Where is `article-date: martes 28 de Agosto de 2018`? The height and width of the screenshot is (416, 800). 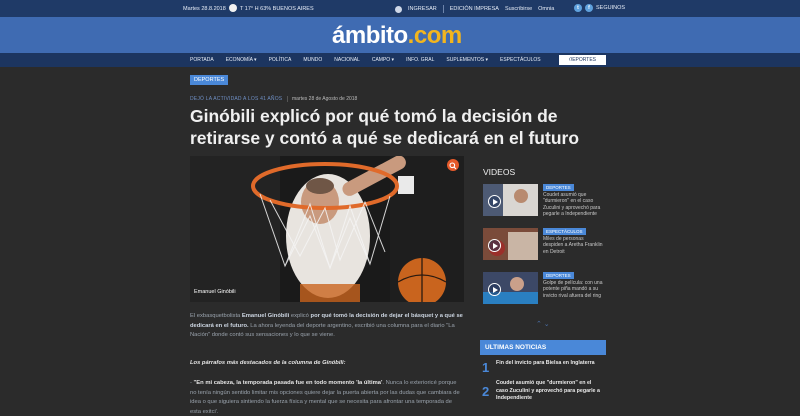 article-date: martes 28 de Agosto de 2018 is located at coordinates (322, 99).